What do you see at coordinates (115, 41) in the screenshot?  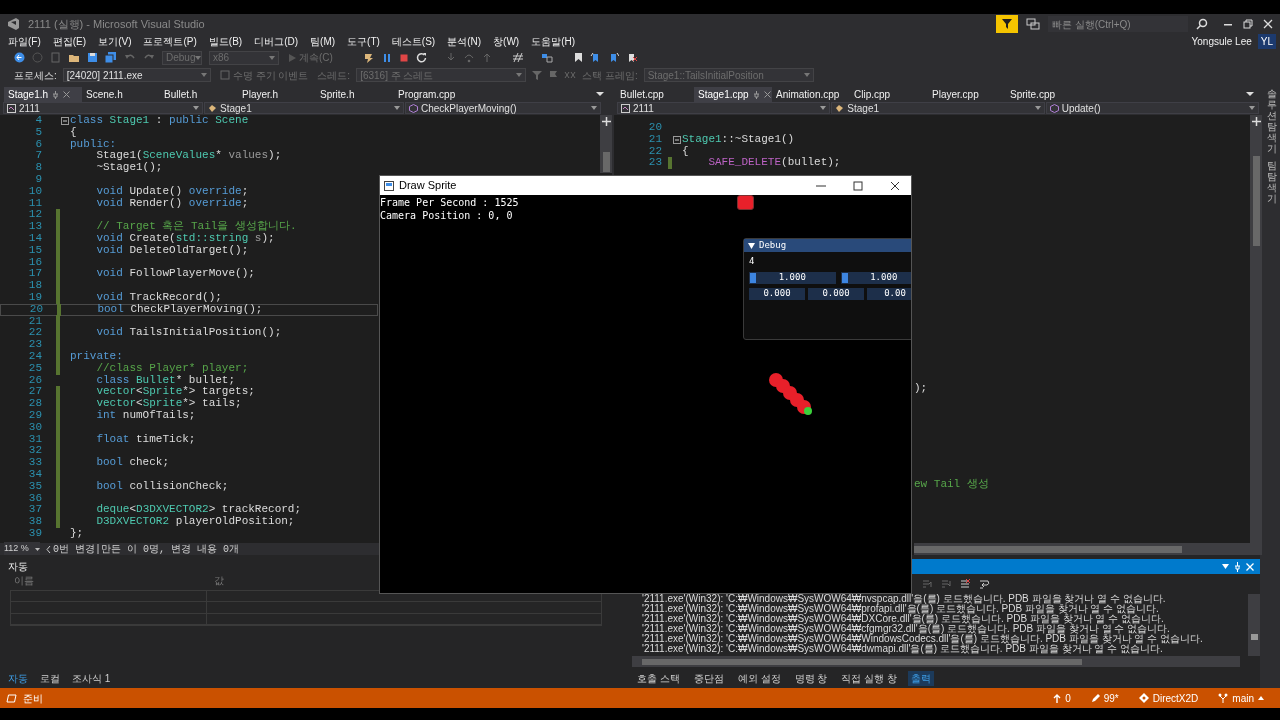 I see `menu-item: 보기(V)` at bounding box center [115, 41].